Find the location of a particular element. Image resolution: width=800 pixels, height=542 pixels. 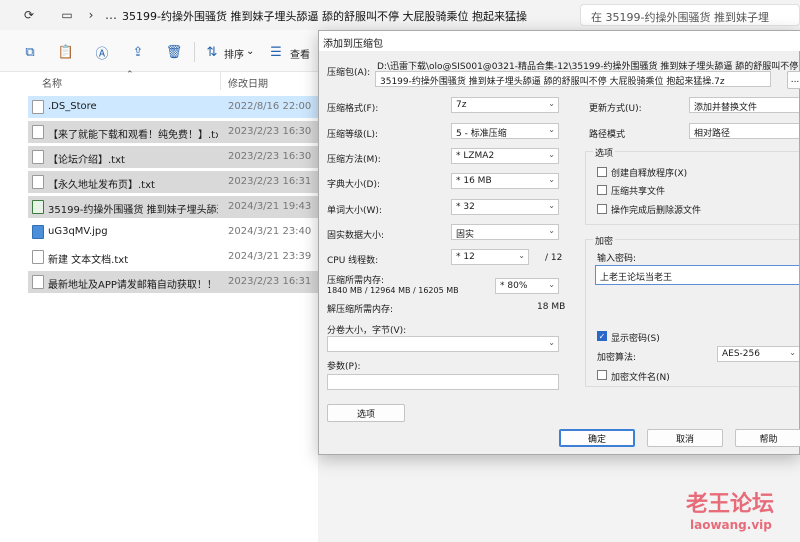

word-size-select: * 32 ⌄ is located at coordinates (505, 207).